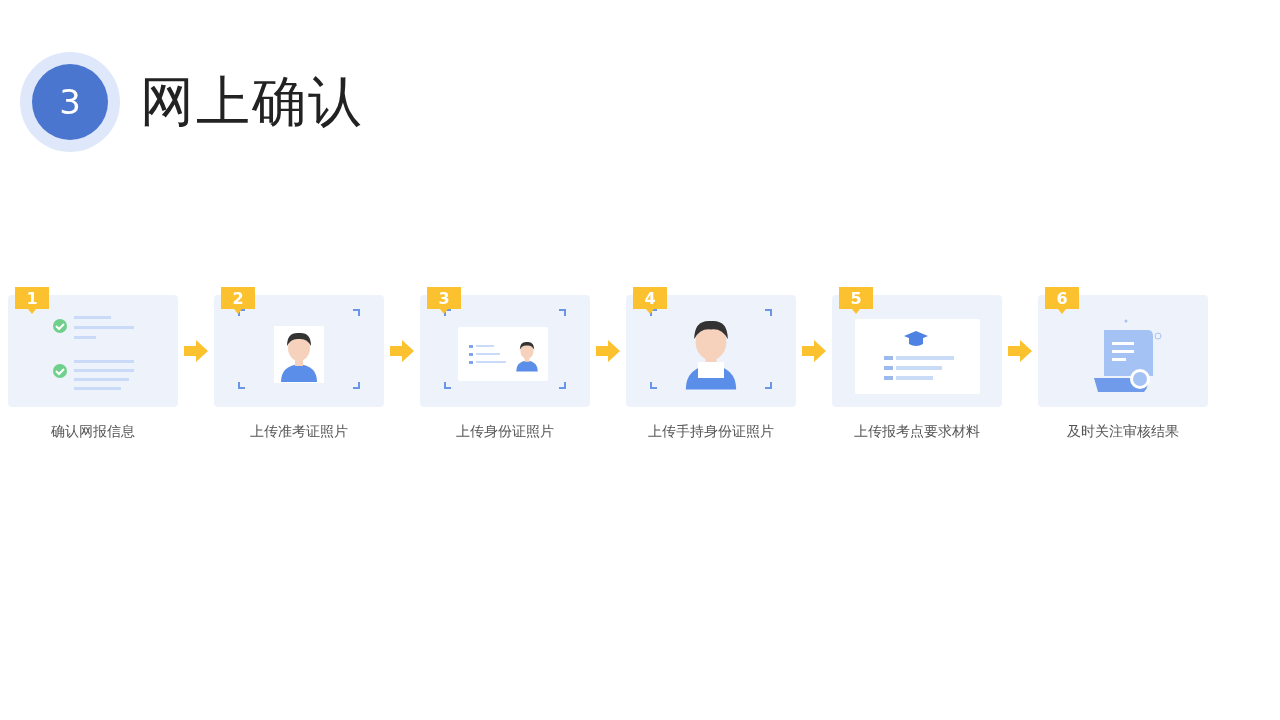 This screenshot has height=720, width=1280. What do you see at coordinates (93, 432) in the screenshot?
I see `step-label: 确认网报信息` at bounding box center [93, 432].